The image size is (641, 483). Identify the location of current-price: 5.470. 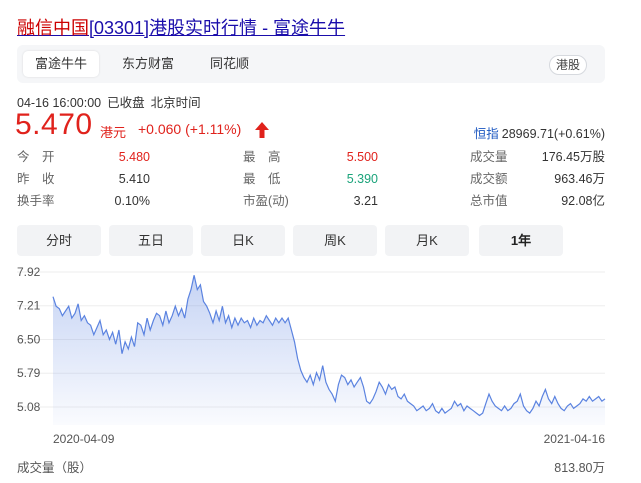
(54, 124).